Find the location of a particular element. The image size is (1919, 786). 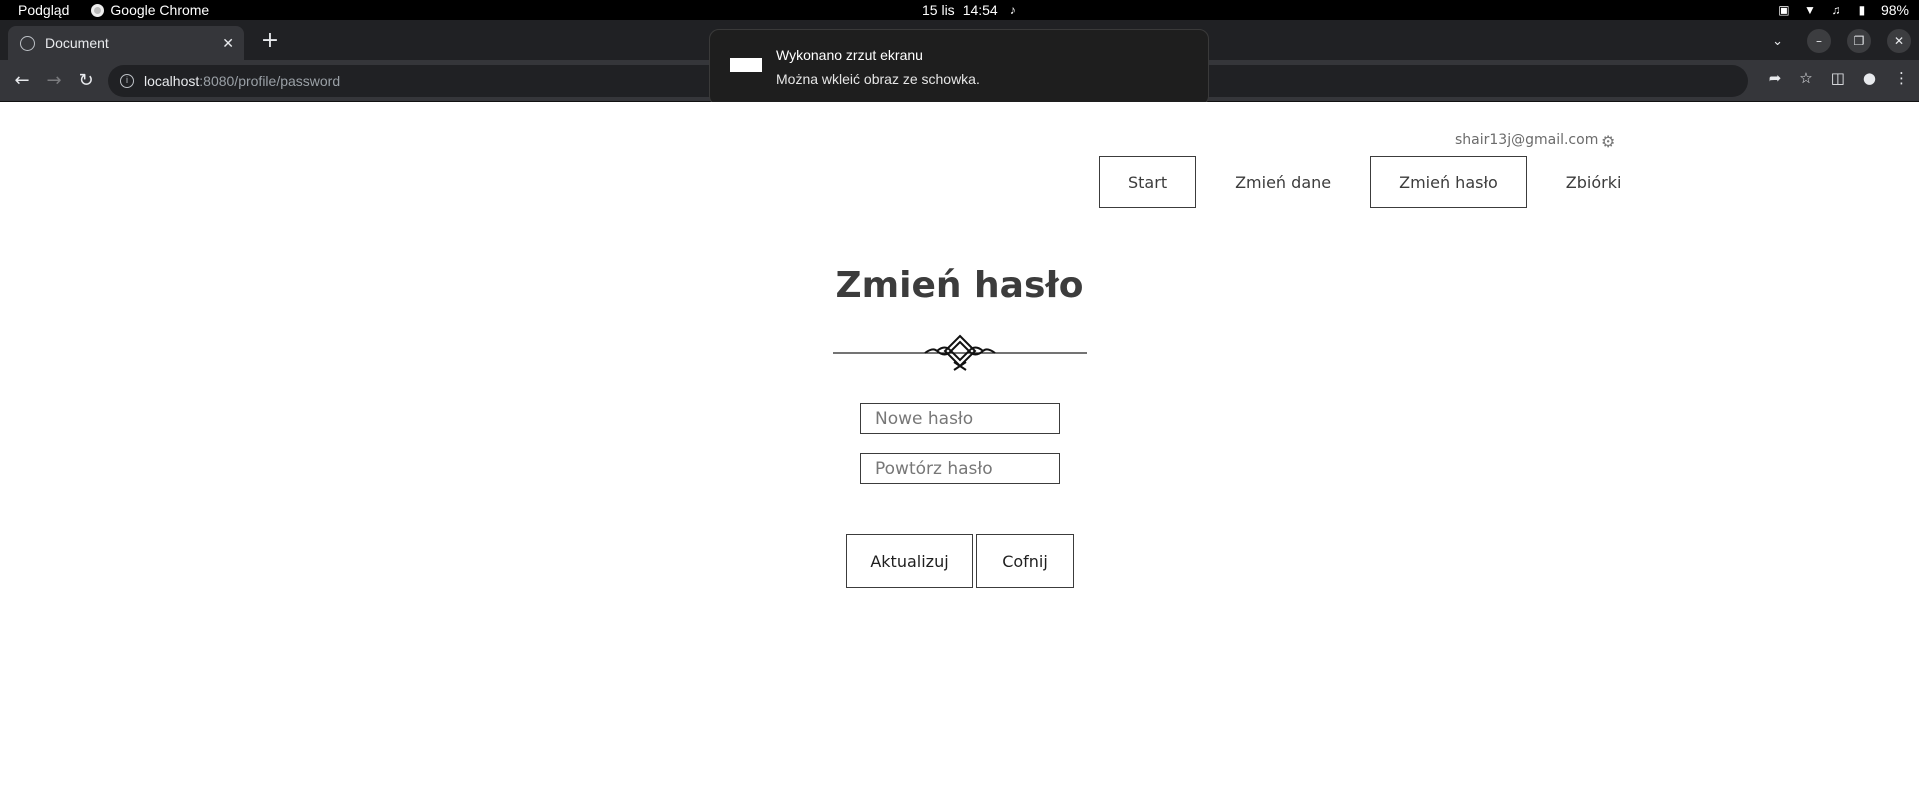

user-email: shair13j@gmail.com is located at coordinates (1527, 140).